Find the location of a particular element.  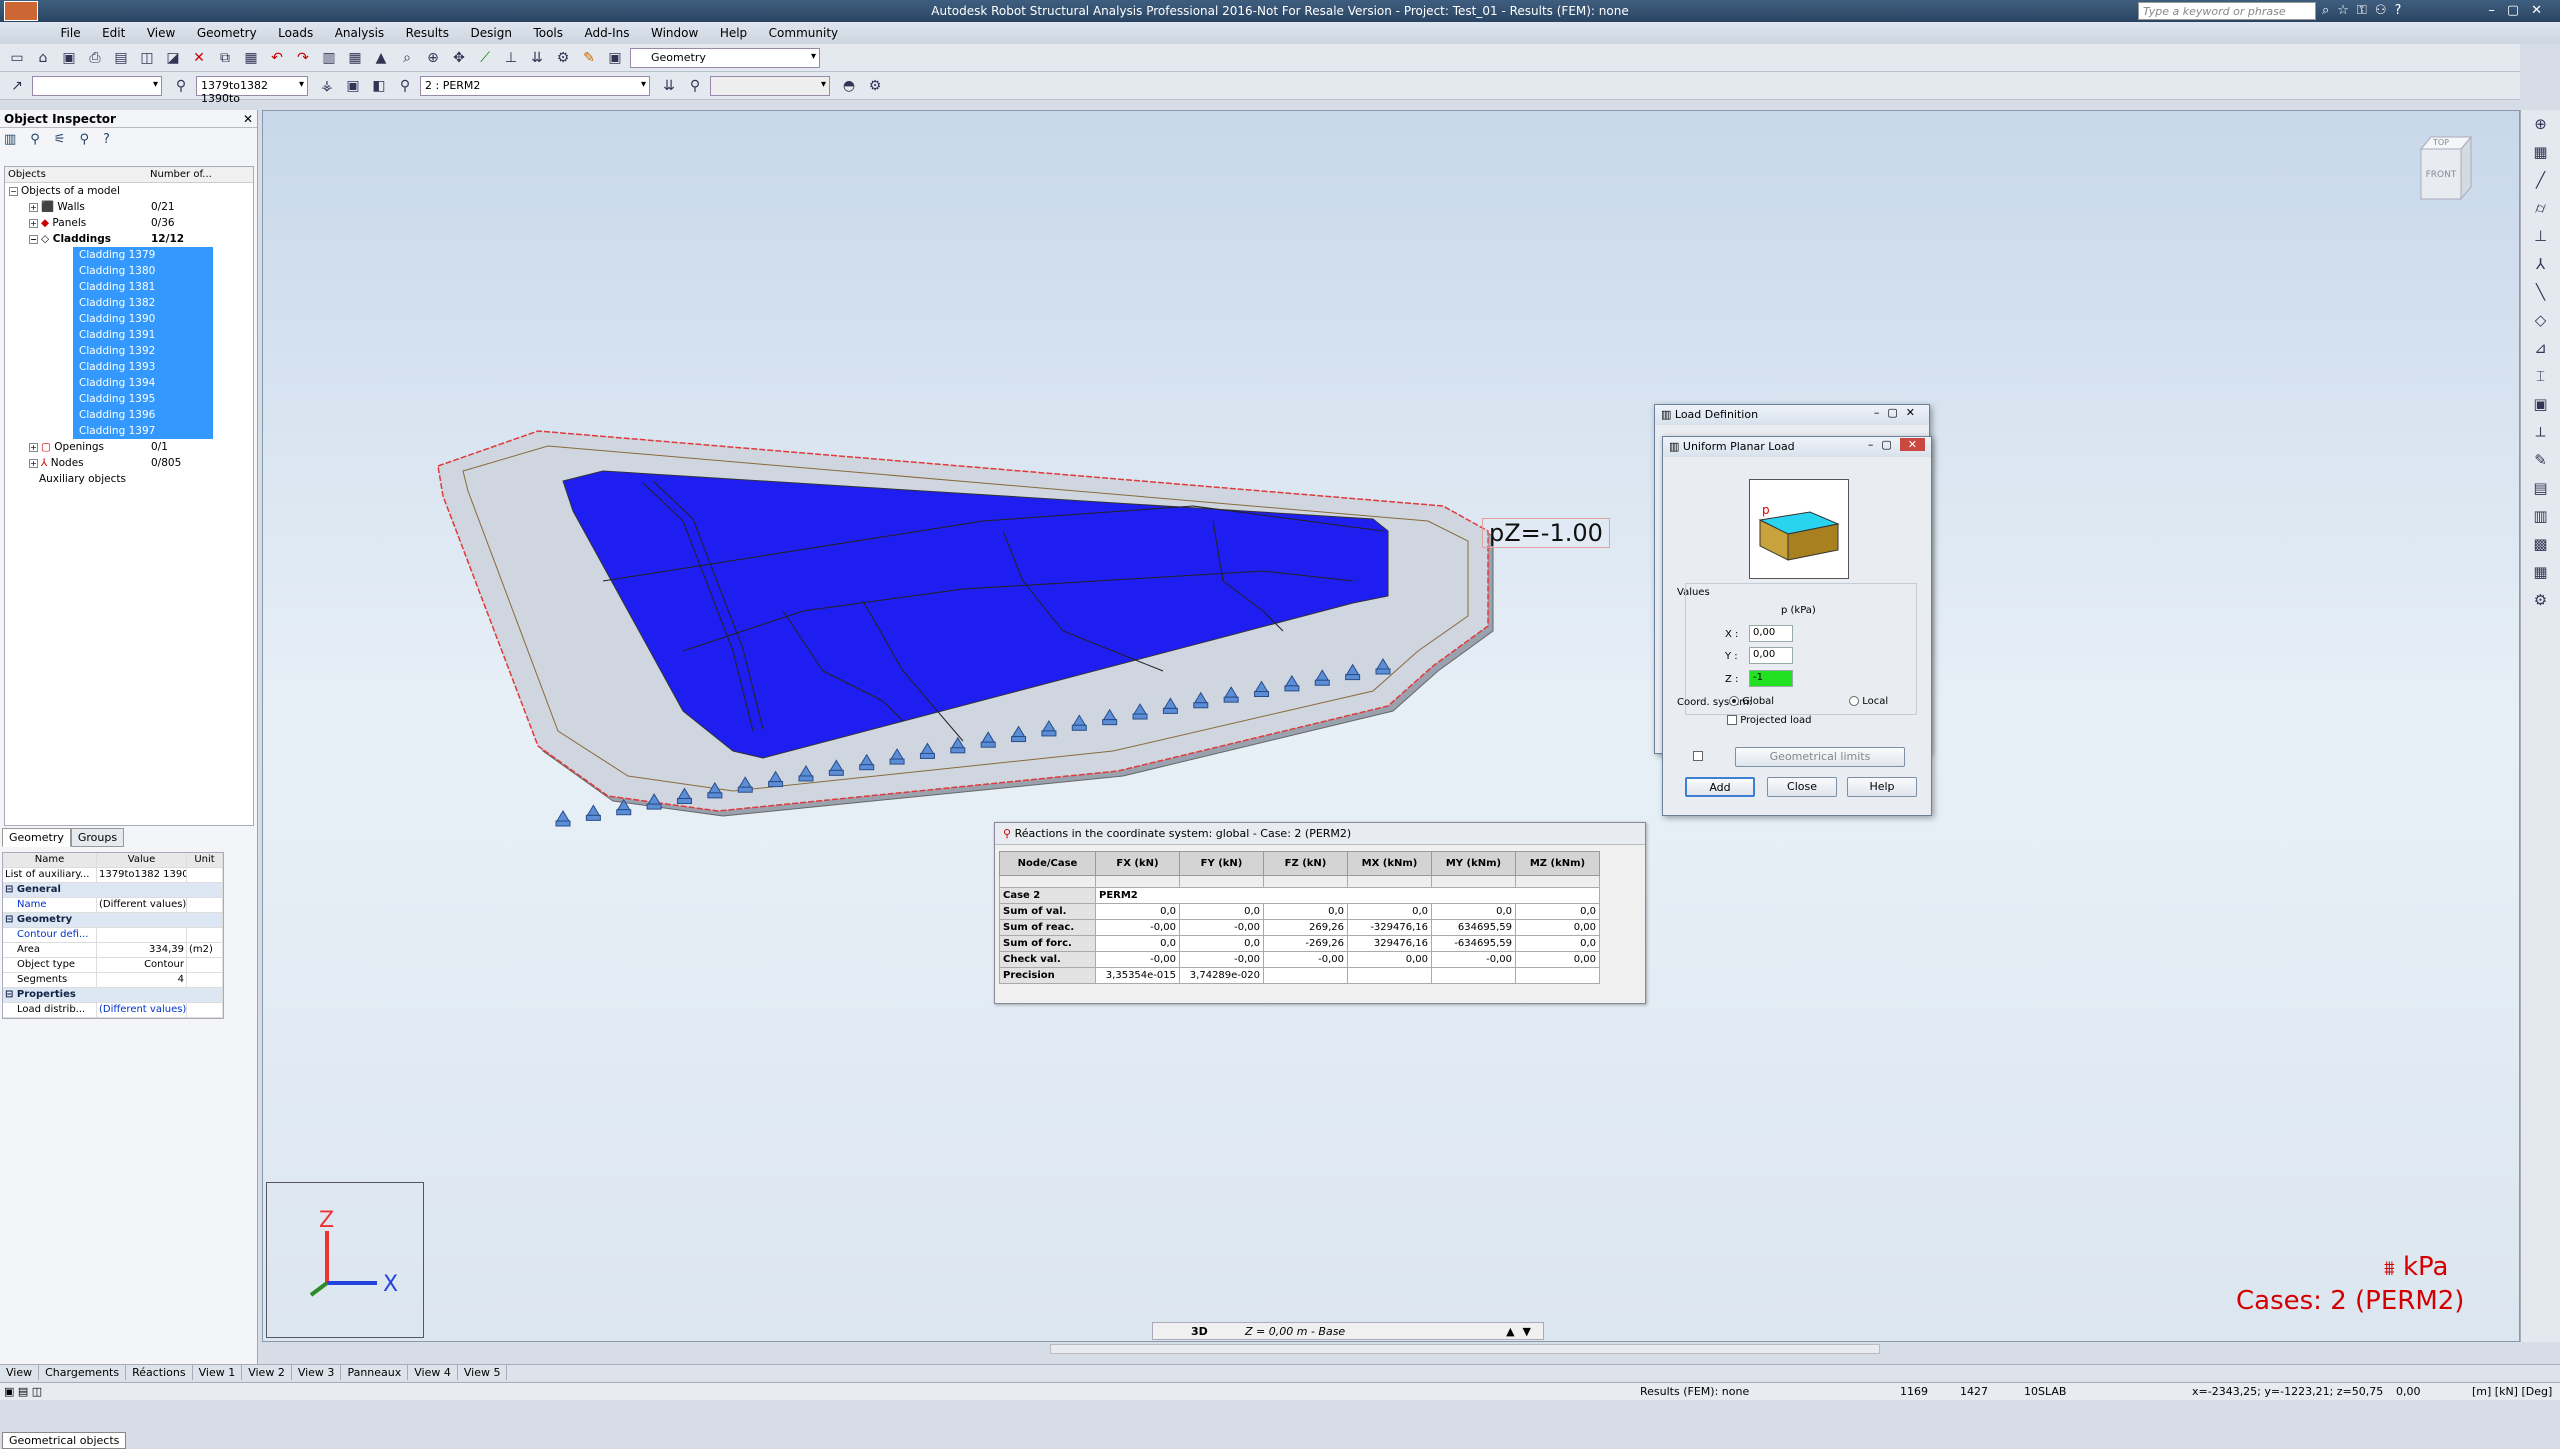

dialog-controls: –▢✕ is located at coordinates (1896, 444).